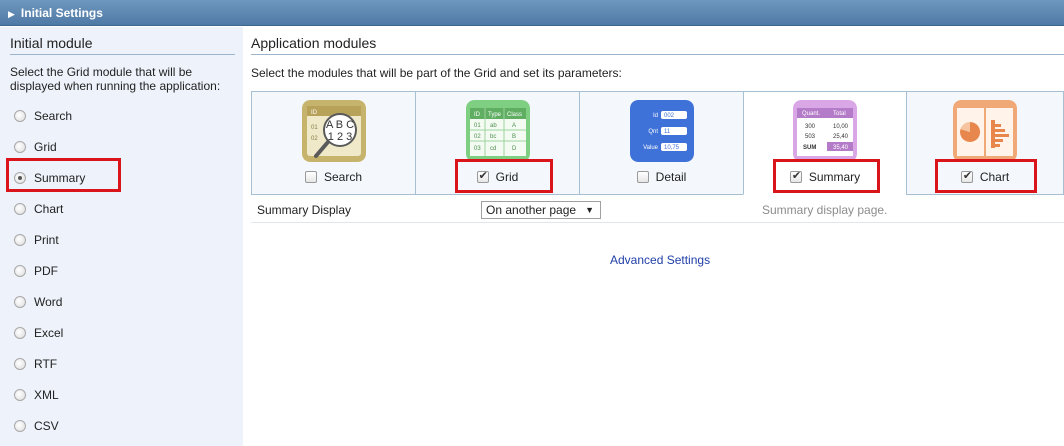 This screenshot has height=446, width=1064. What do you see at coordinates (839, 114) in the screenshot?
I see `svg-text: Total` at bounding box center [839, 114].